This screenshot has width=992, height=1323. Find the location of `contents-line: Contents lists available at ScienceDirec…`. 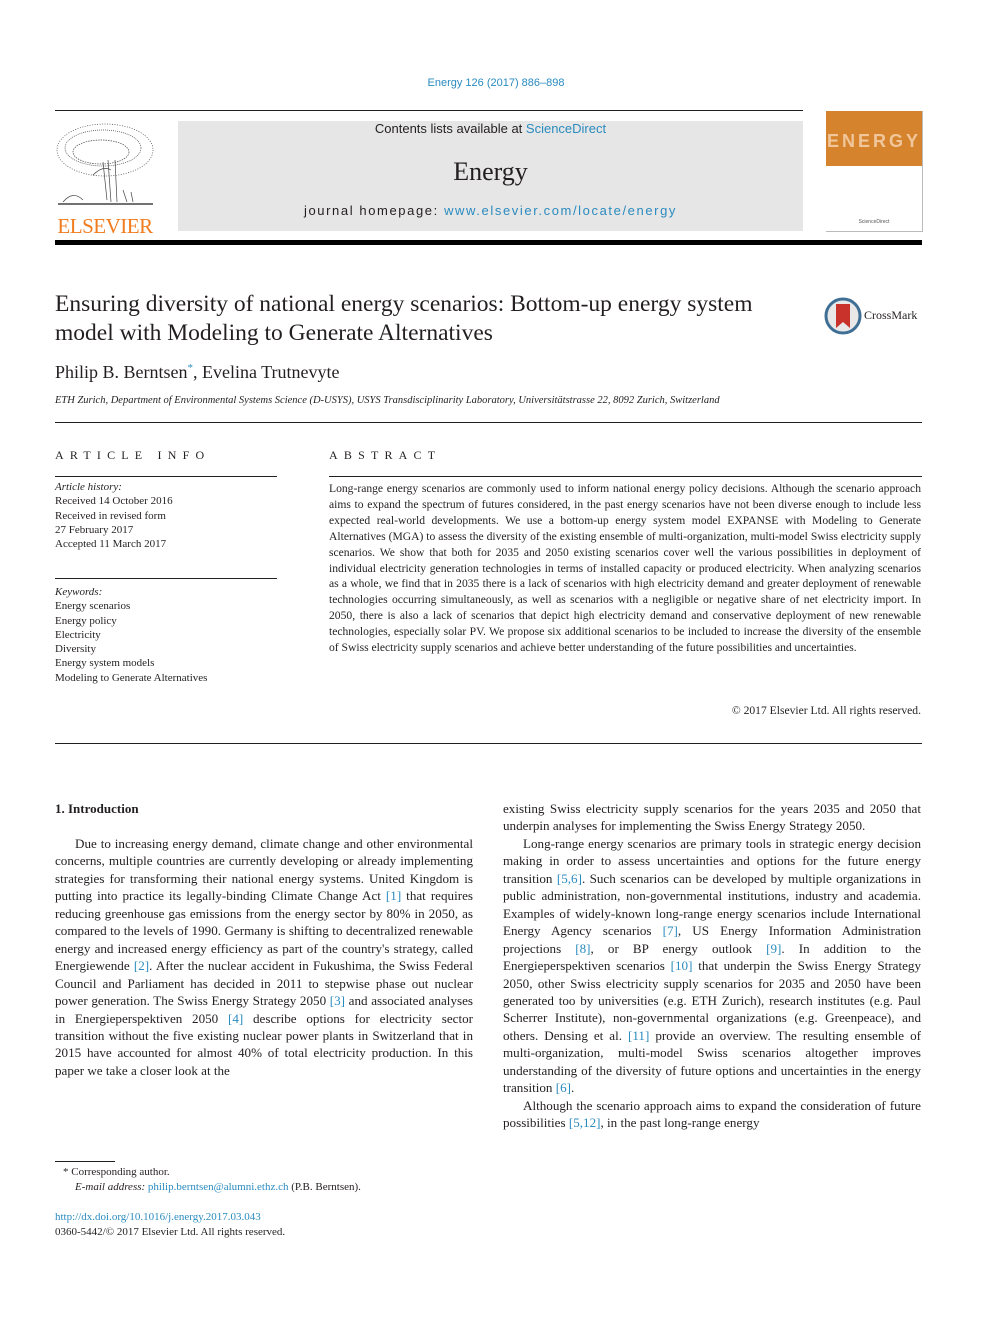

contents-line: Contents lists available at ScienceDirec… is located at coordinates (490, 129).